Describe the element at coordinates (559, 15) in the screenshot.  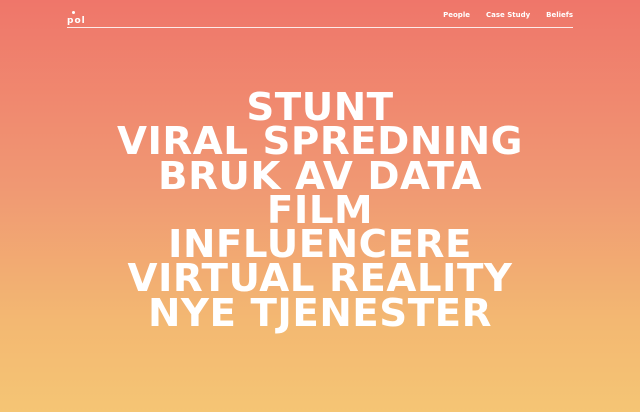
I see `nav-link-beliefs: Beliefs` at that location.